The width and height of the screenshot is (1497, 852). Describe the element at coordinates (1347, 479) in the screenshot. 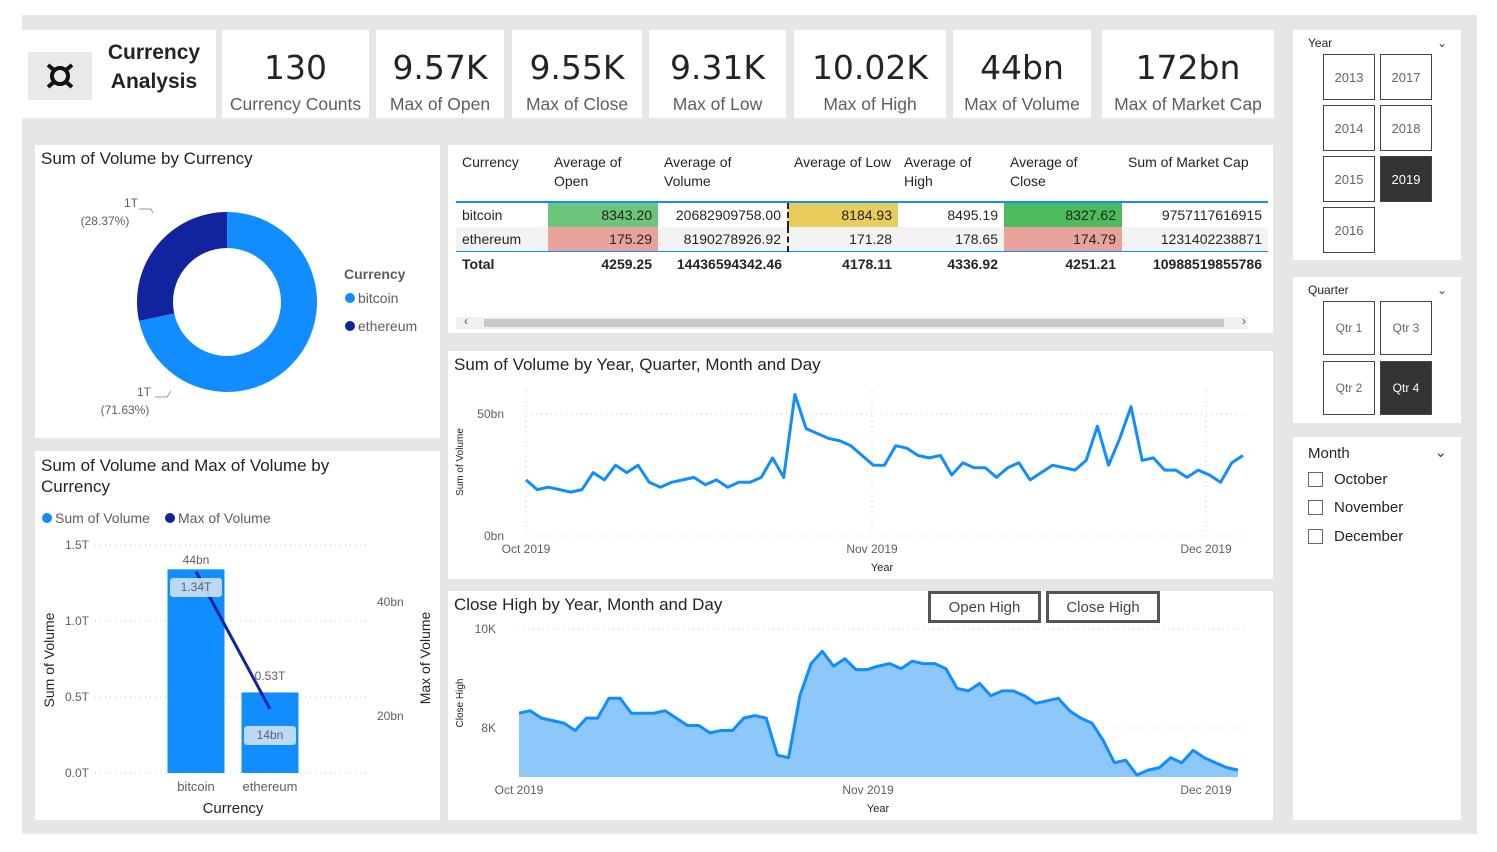

I see `month-option-october: October` at that location.